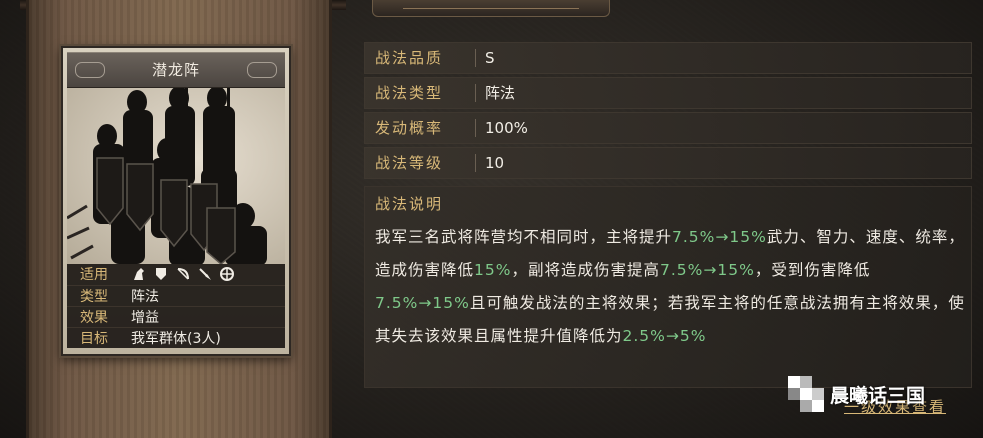  I want to click on stat-label-probability: 发动概率, so click(409, 128).